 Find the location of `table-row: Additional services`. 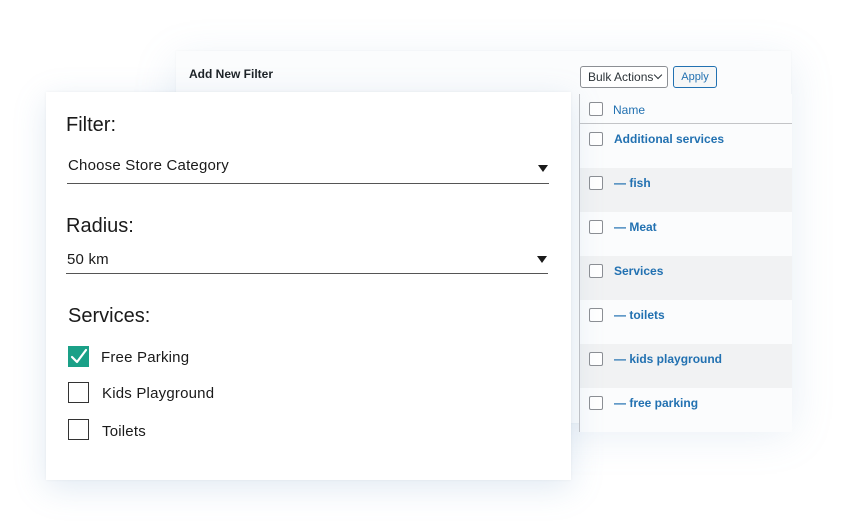

table-row: Additional services is located at coordinates (686, 146).